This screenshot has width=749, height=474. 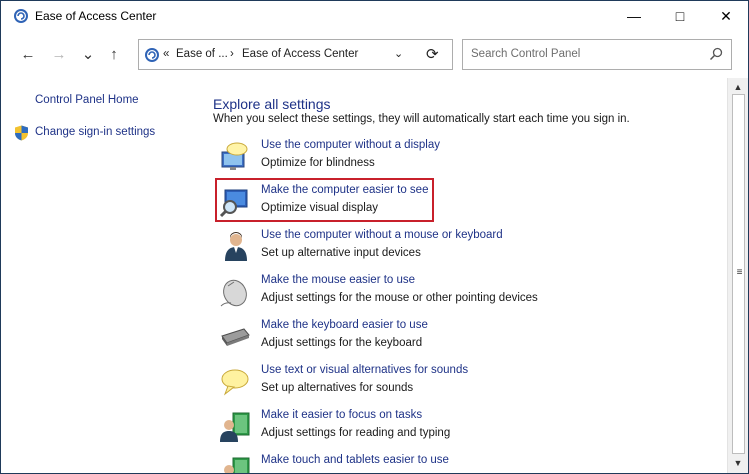 I want to click on breadcrumb-overflow: «, so click(x=166, y=54).